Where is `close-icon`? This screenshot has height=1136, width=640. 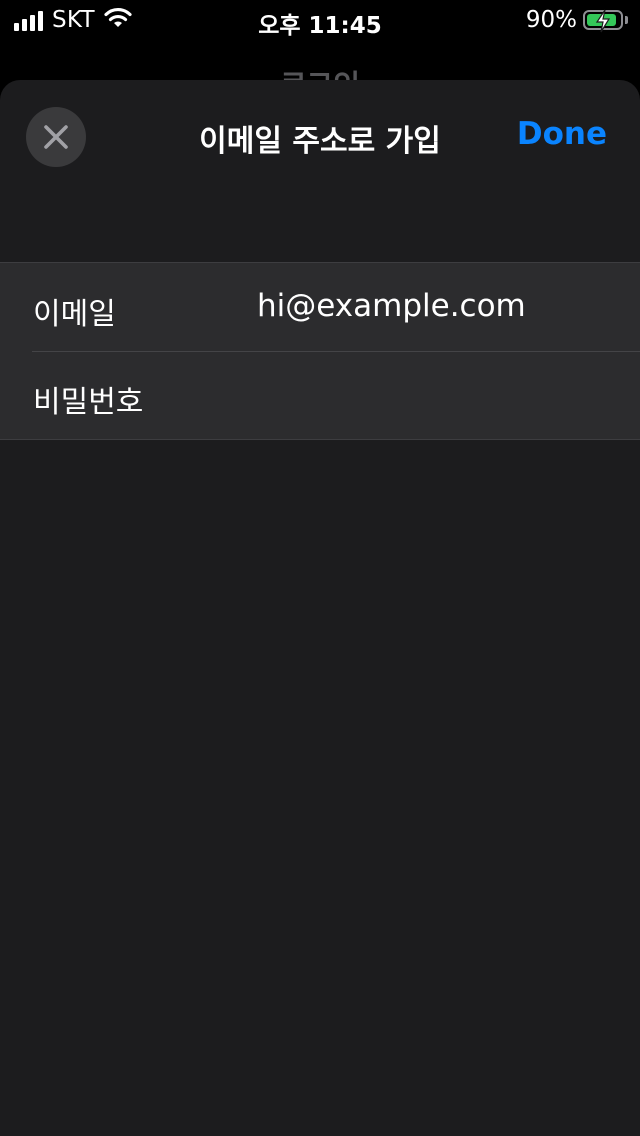 close-icon is located at coordinates (56, 137).